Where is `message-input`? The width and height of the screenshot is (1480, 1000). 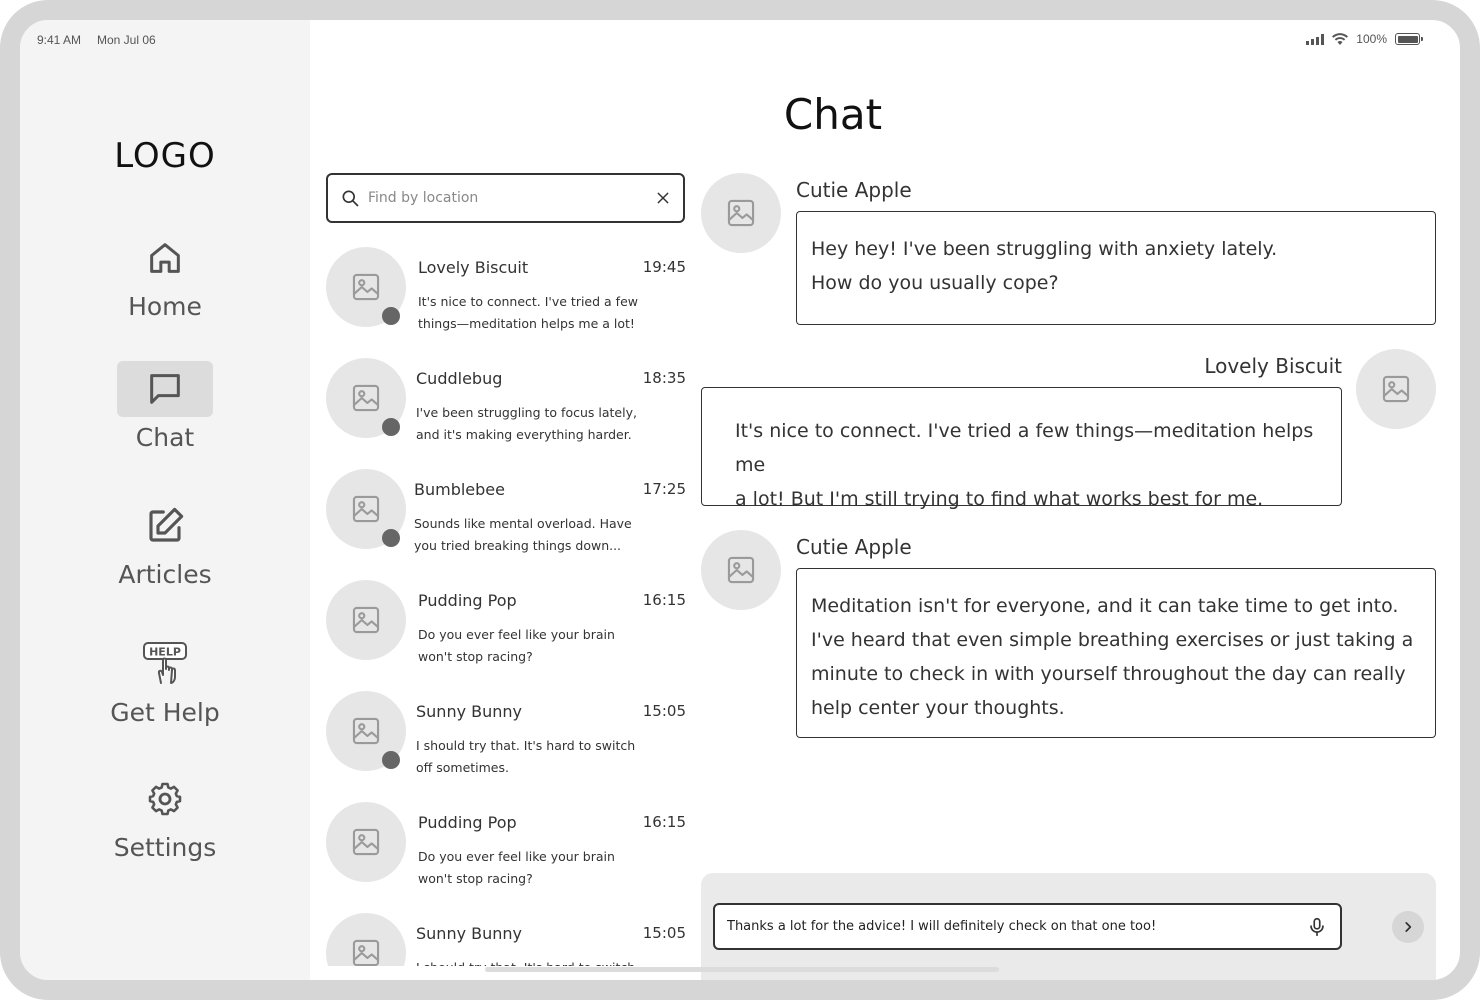 message-input is located at coordinates (1016, 926).